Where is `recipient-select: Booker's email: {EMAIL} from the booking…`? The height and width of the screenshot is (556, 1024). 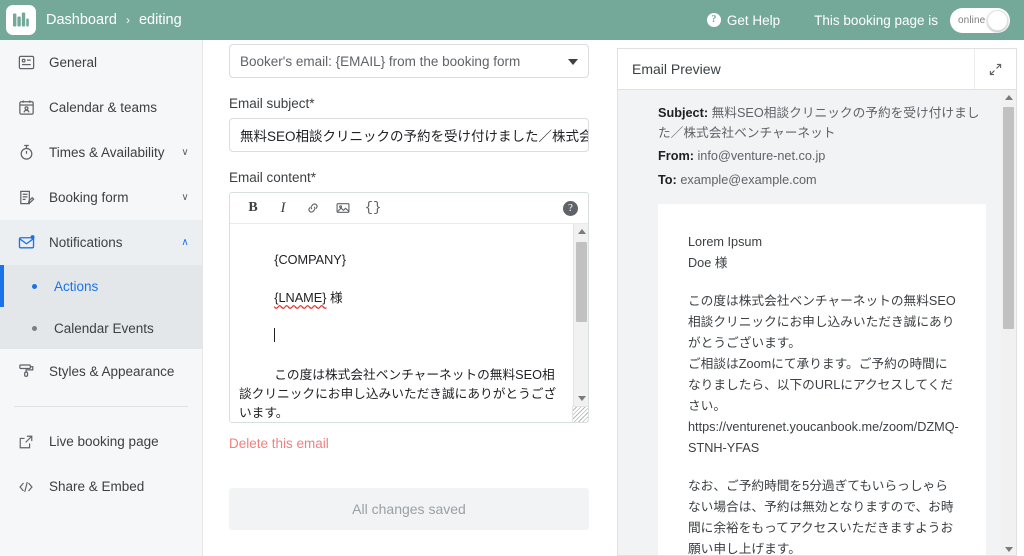 recipient-select: Booker's email: {EMAIL} from the booking… is located at coordinates (409, 61).